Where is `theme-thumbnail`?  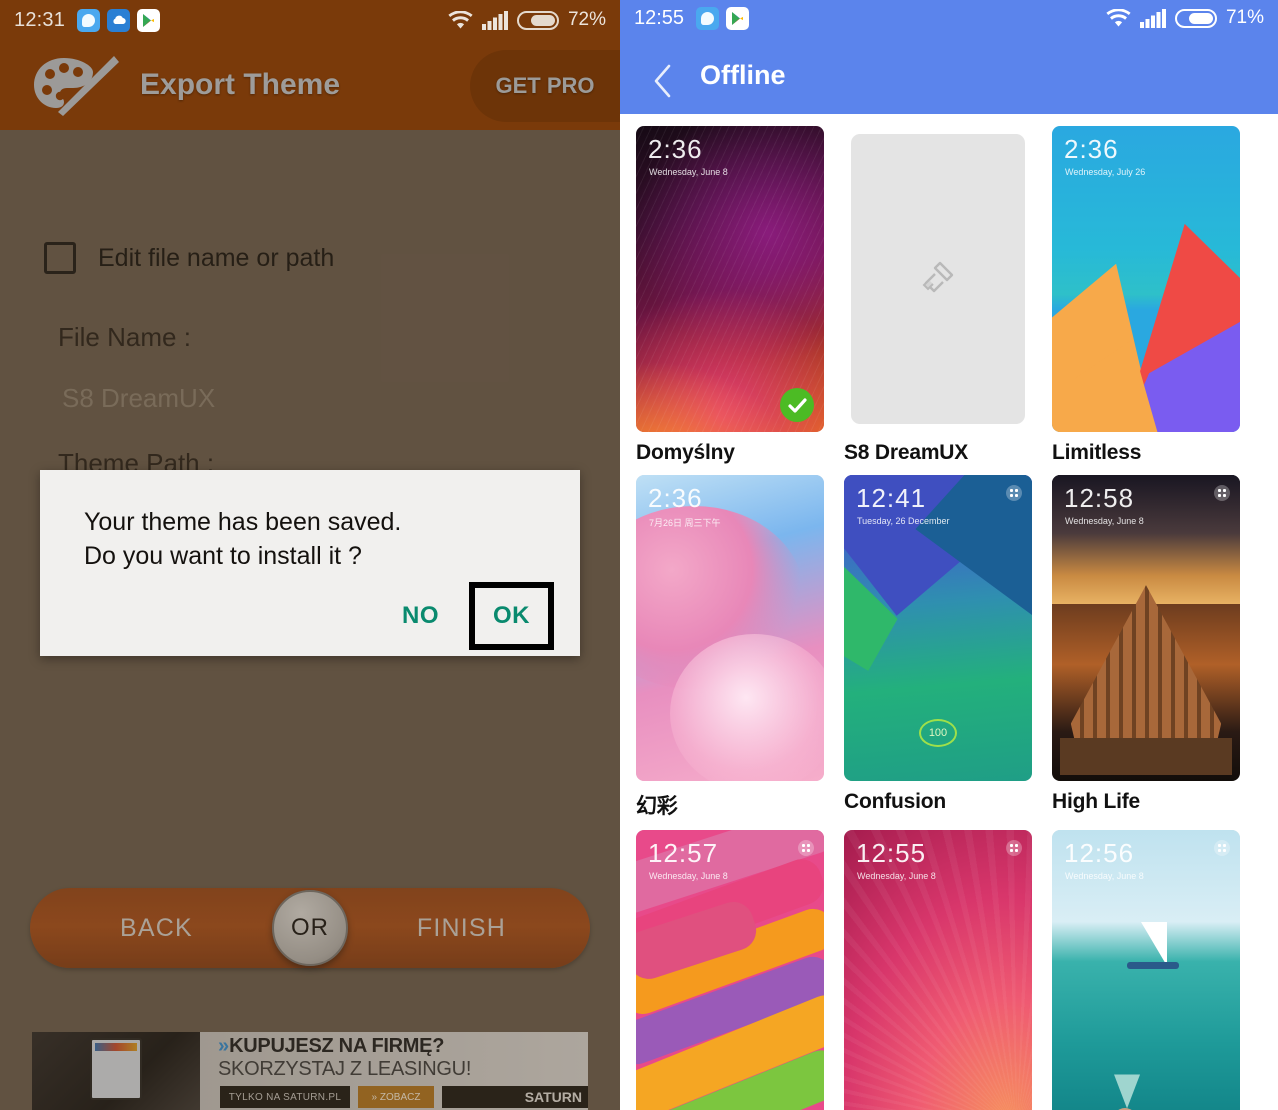
theme-thumbnail is located at coordinates (938, 279).